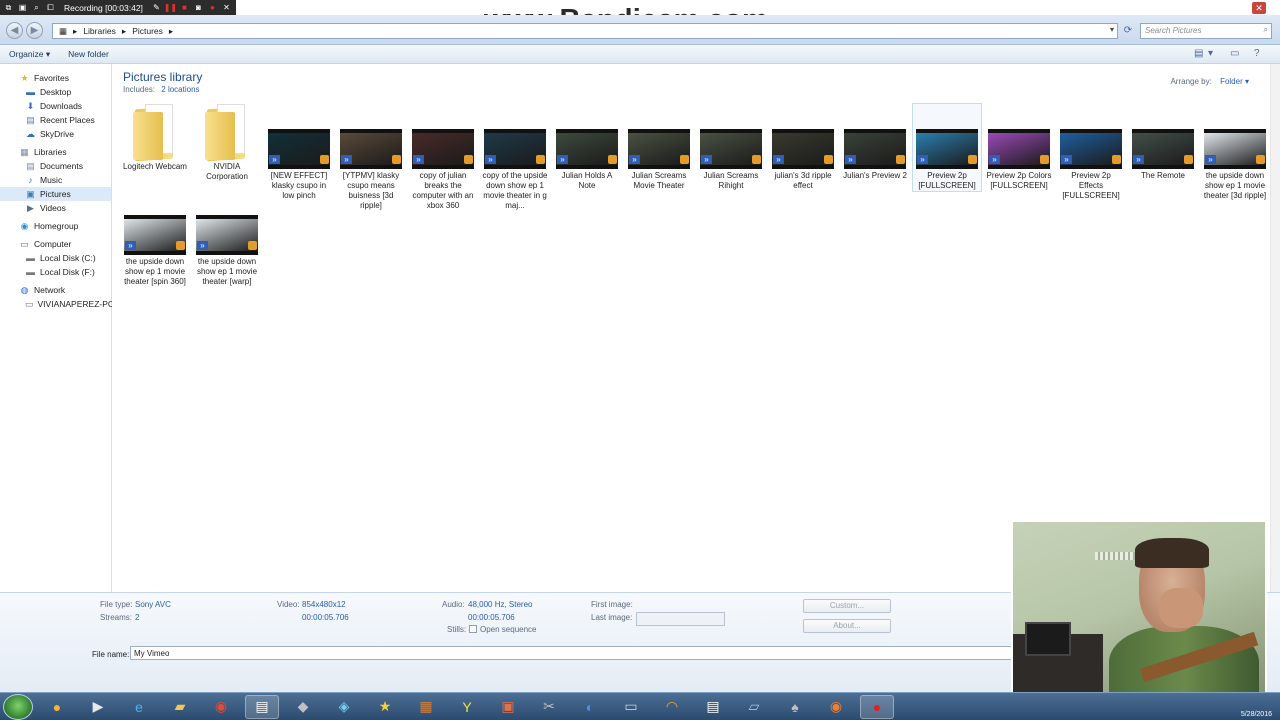 This screenshot has height=720, width=1280. Describe the element at coordinates (55, 226) in the screenshot. I see `nav-homegroup: ◉ Homegroup` at that location.